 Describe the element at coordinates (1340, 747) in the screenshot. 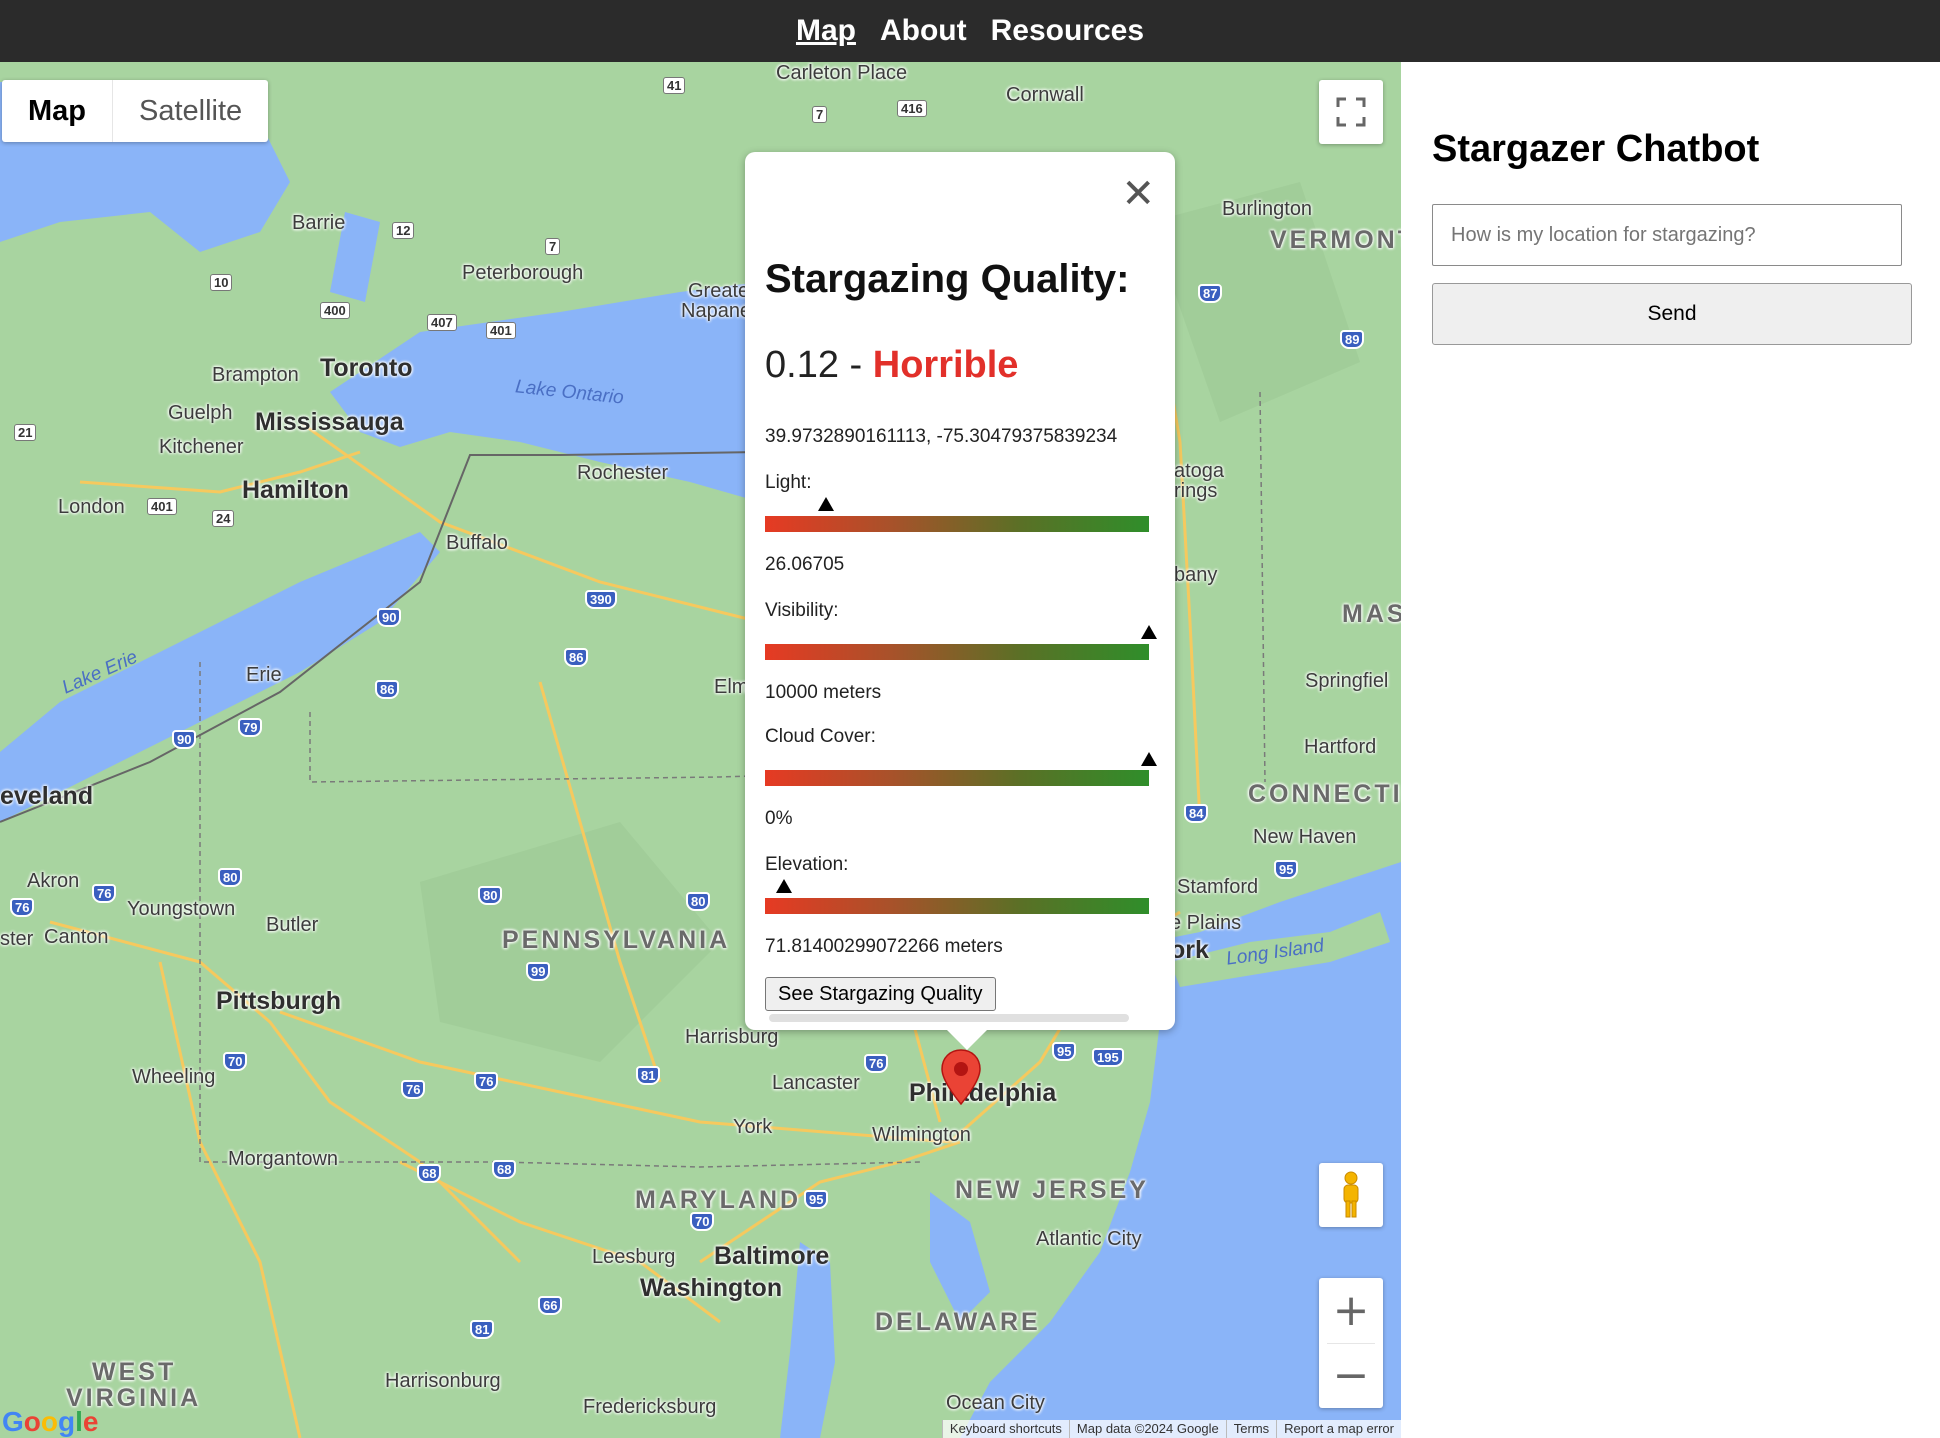

I see `city-label-hartford: Hartford` at that location.